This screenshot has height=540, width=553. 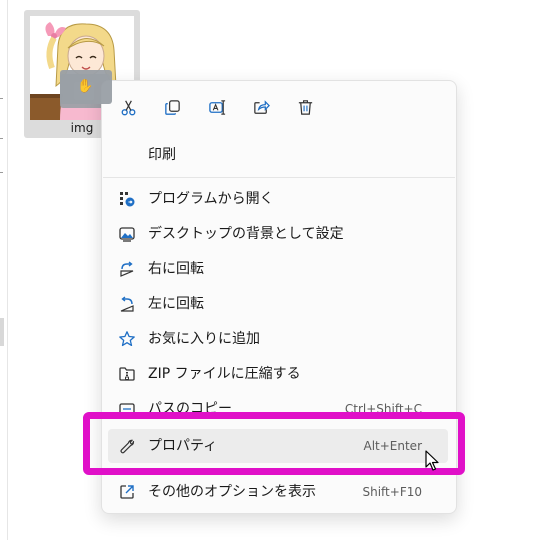 What do you see at coordinates (127, 199) in the screenshot?
I see `open-with-icon` at bounding box center [127, 199].